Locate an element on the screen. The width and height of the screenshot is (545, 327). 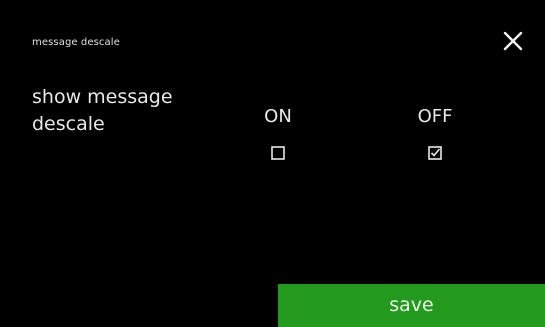
on-checkbox is located at coordinates (278, 153).